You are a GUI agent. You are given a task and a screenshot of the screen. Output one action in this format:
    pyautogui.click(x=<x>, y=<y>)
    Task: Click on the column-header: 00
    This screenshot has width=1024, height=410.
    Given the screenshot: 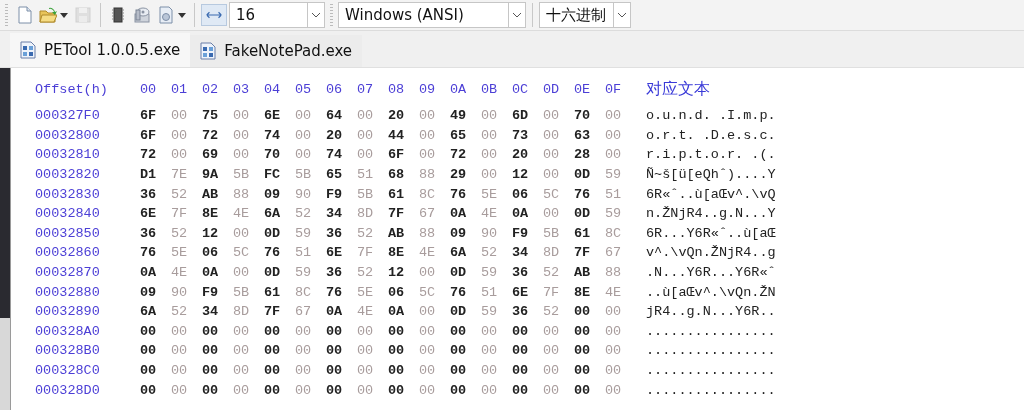 What is the action you would take?
    pyautogui.click(x=149, y=89)
    